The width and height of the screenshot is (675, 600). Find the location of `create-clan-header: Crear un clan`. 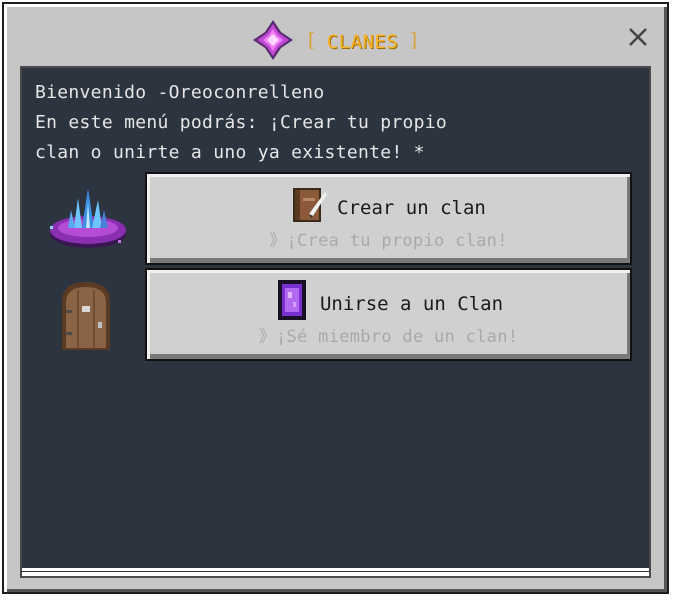

create-clan-header: Crear un clan is located at coordinates (388, 204).